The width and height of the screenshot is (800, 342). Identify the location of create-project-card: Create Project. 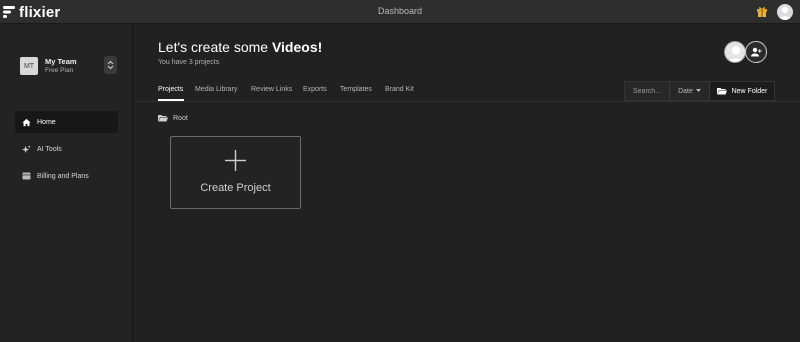
(235, 172).